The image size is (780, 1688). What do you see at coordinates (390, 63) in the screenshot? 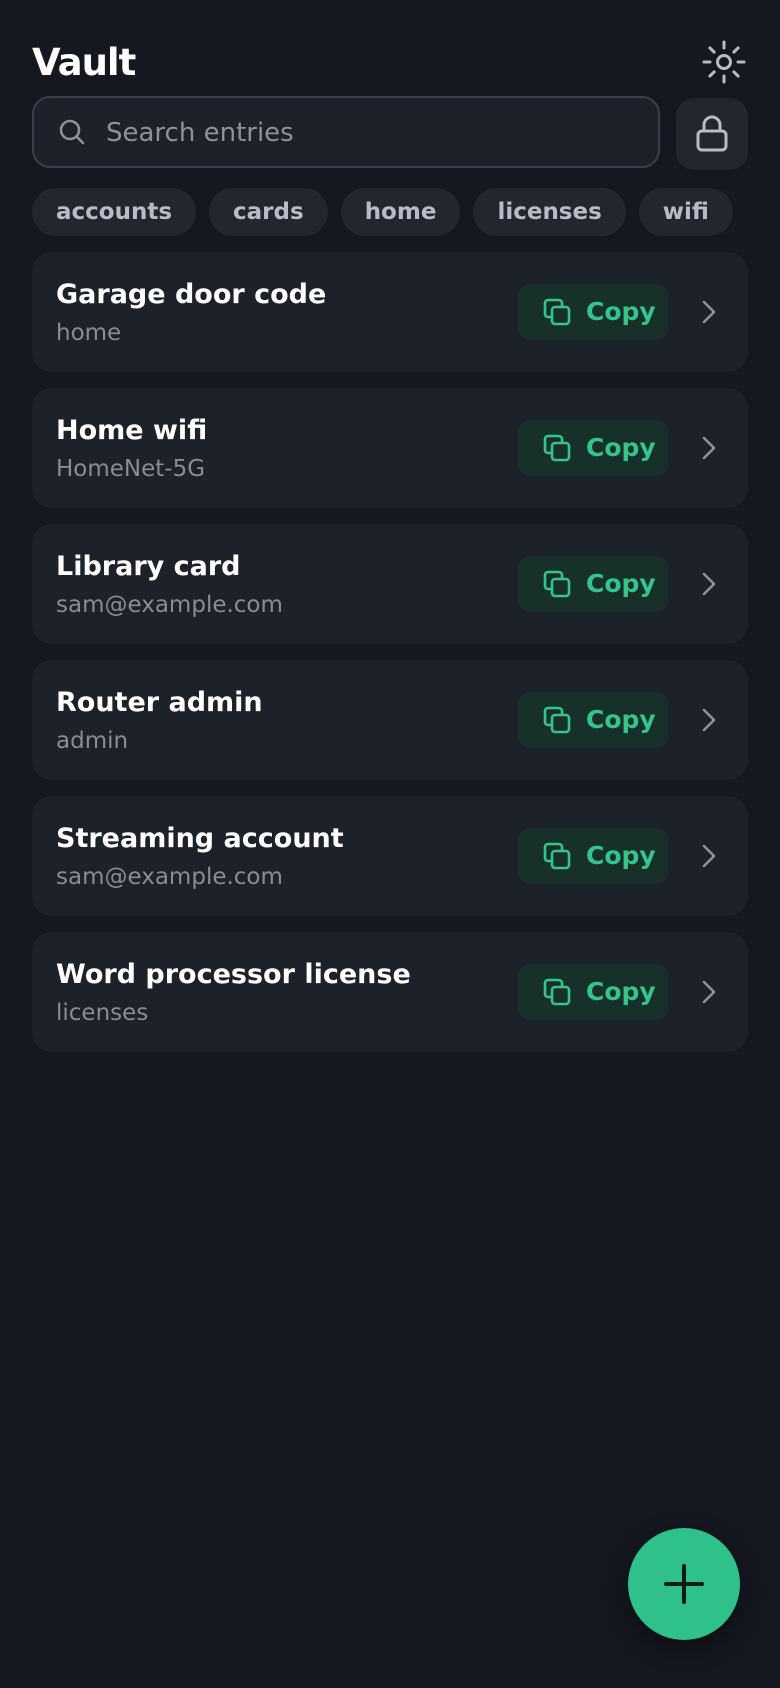
I see `app-header: Vault` at bounding box center [390, 63].